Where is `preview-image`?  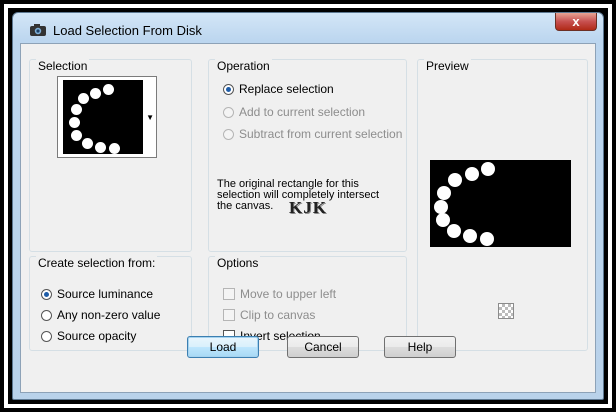
preview-image is located at coordinates (500, 203).